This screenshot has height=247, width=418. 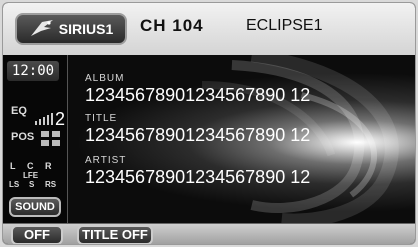 What do you see at coordinates (172, 25) in the screenshot?
I see `channel-number: CH 104` at bounding box center [172, 25].